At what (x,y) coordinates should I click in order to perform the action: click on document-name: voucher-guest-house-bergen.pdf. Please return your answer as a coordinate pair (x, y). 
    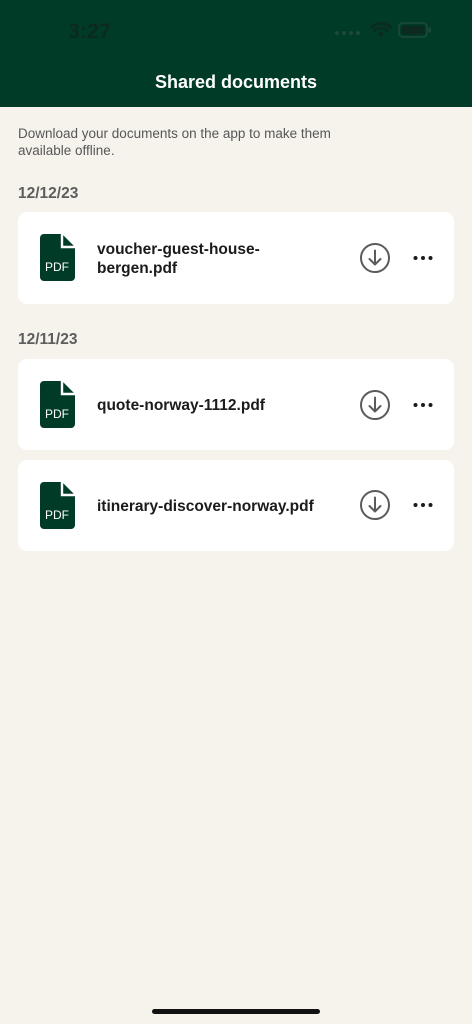
    Looking at the image, I should click on (178, 259).